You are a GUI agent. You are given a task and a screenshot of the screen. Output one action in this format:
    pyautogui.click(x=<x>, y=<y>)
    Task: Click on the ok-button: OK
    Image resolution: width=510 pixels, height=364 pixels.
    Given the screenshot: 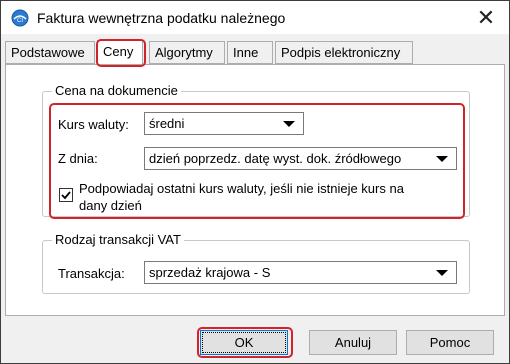 What is the action you would take?
    pyautogui.click(x=244, y=342)
    